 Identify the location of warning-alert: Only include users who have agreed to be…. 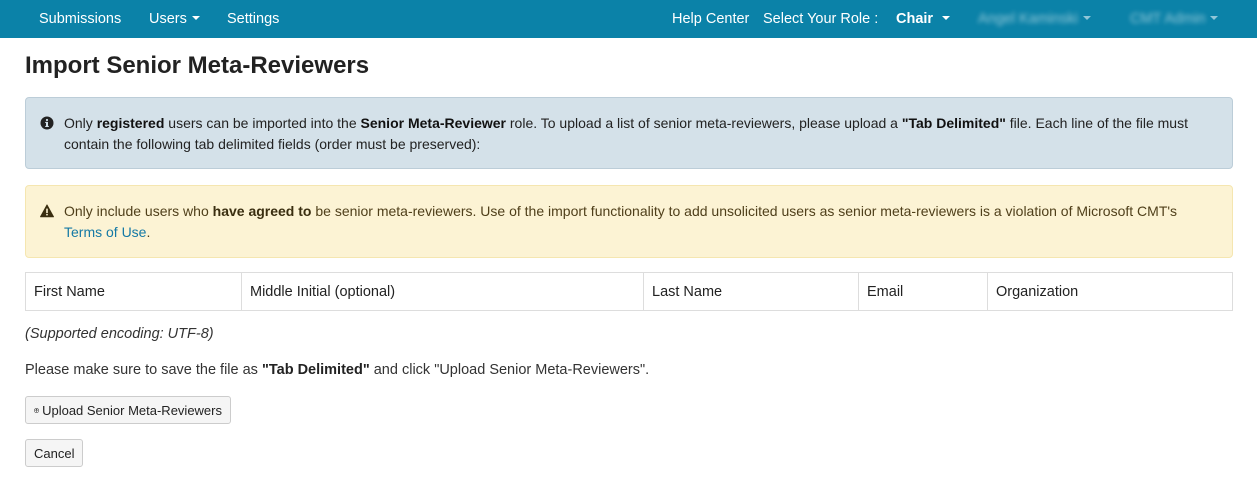
(629, 221).